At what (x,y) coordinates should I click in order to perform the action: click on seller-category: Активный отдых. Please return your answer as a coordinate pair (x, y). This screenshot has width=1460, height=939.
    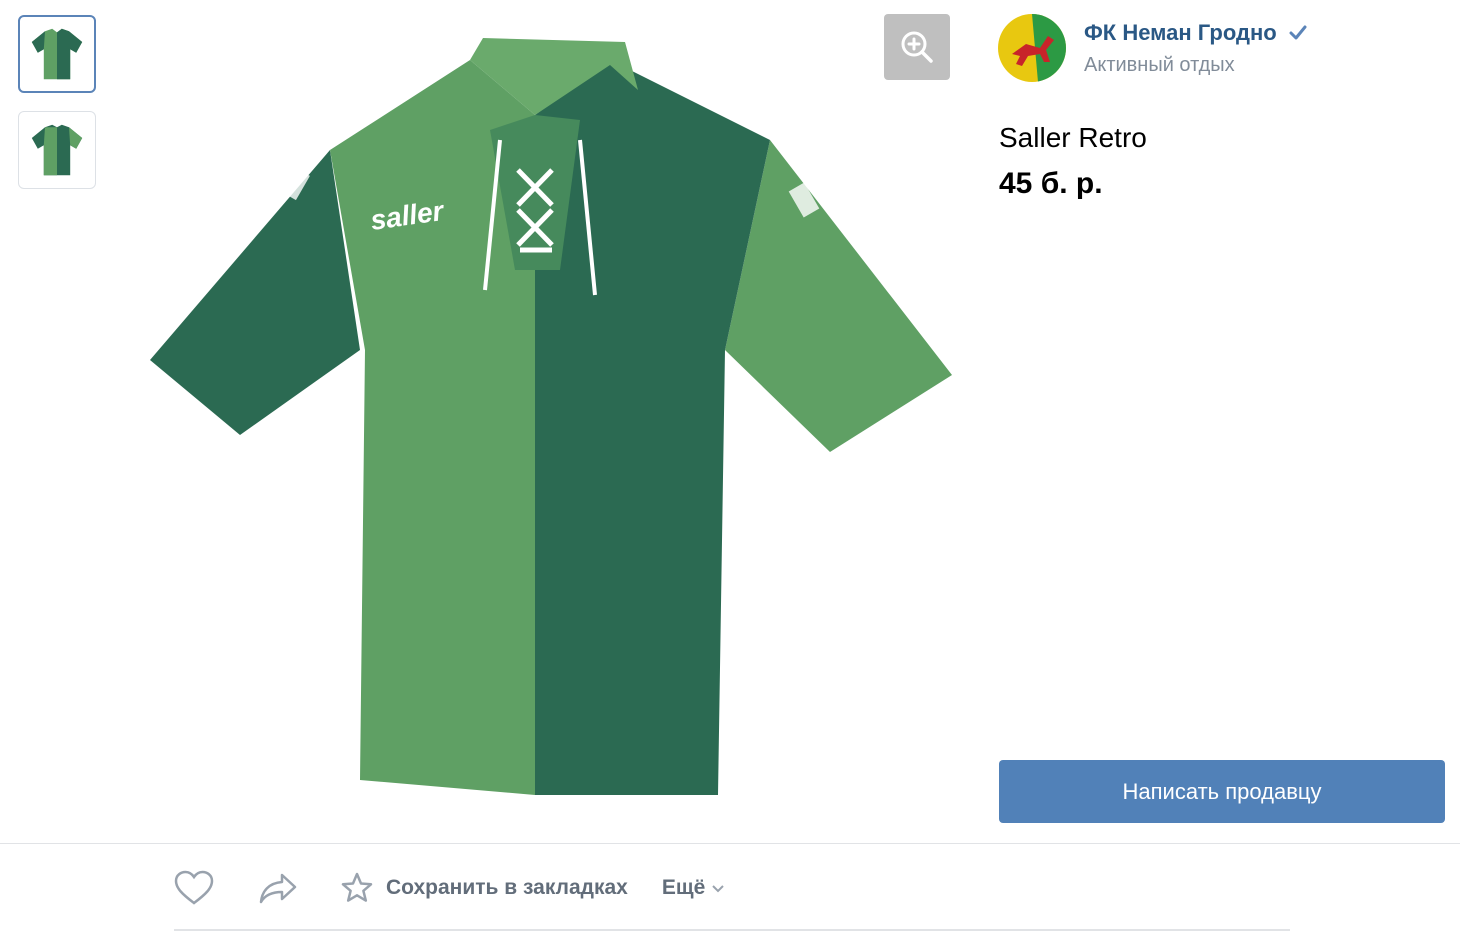
    Looking at the image, I should click on (1159, 64).